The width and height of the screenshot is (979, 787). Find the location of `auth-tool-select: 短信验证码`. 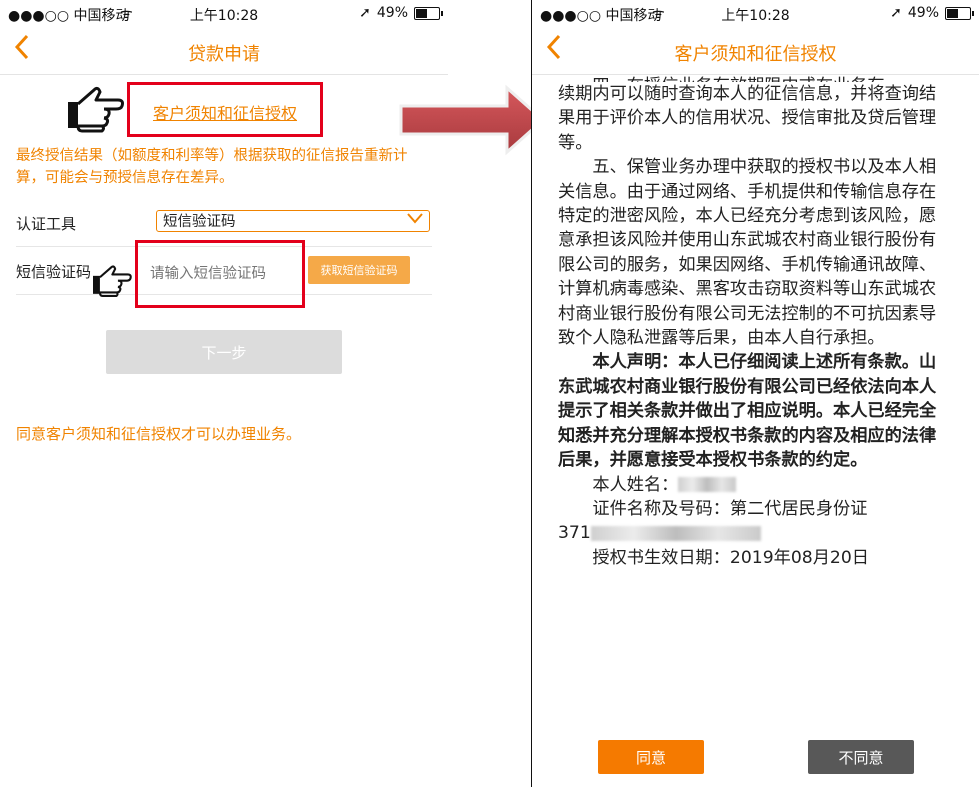

auth-tool-select: 短信验证码 is located at coordinates (293, 221).